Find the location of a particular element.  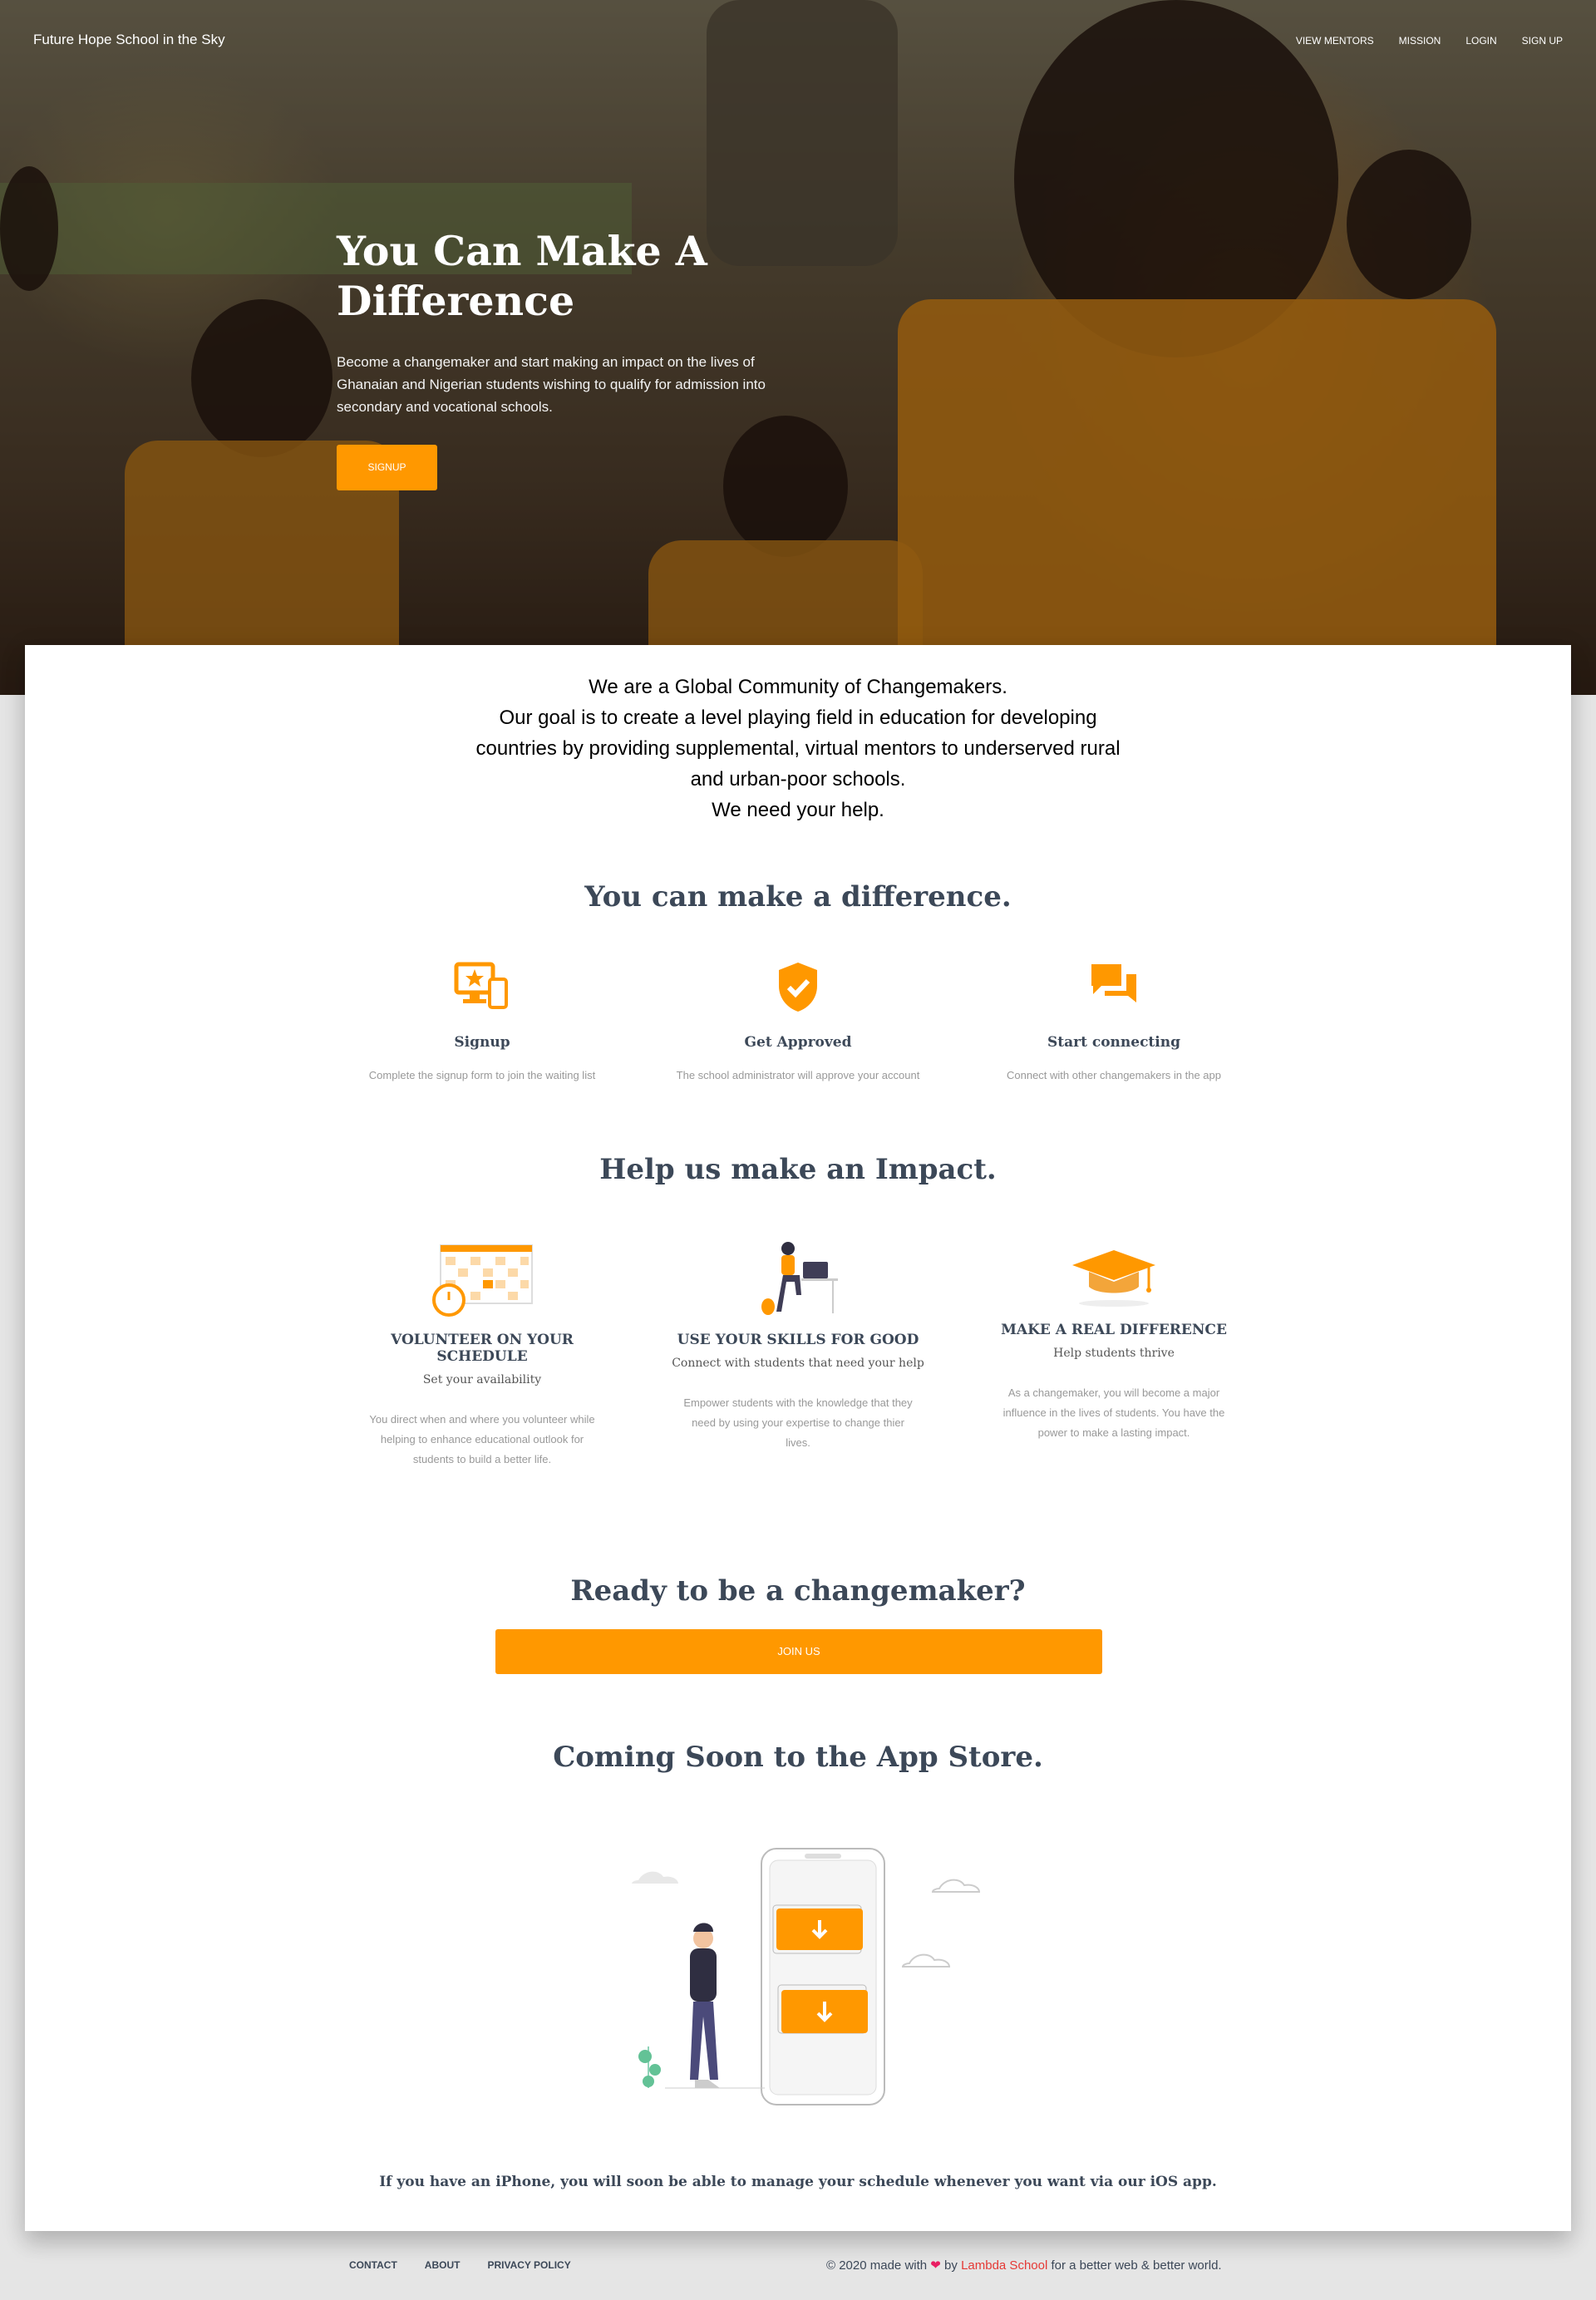

impact-sub: Help students thrive is located at coordinates (1114, 1353).